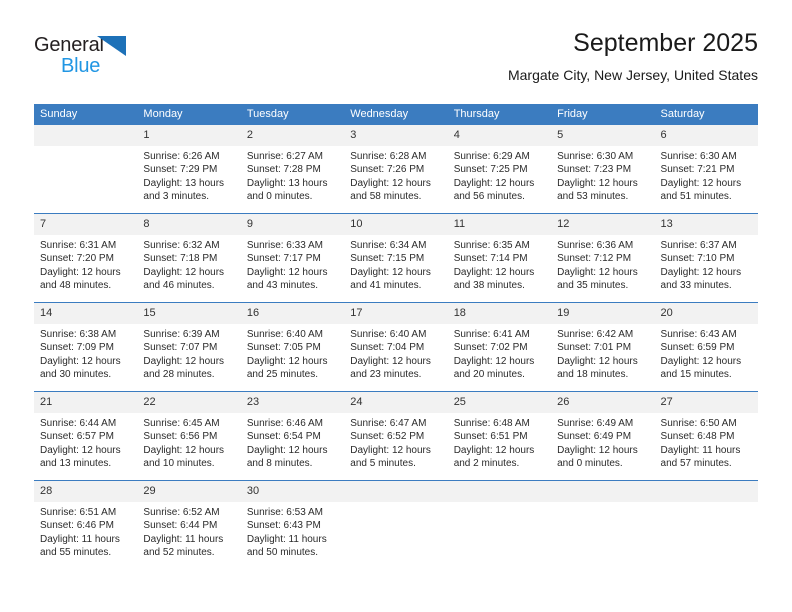 The image size is (792, 612). Describe the element at coordinates (189, 491) in the screenshot. I see `day-number: 29` at that location.